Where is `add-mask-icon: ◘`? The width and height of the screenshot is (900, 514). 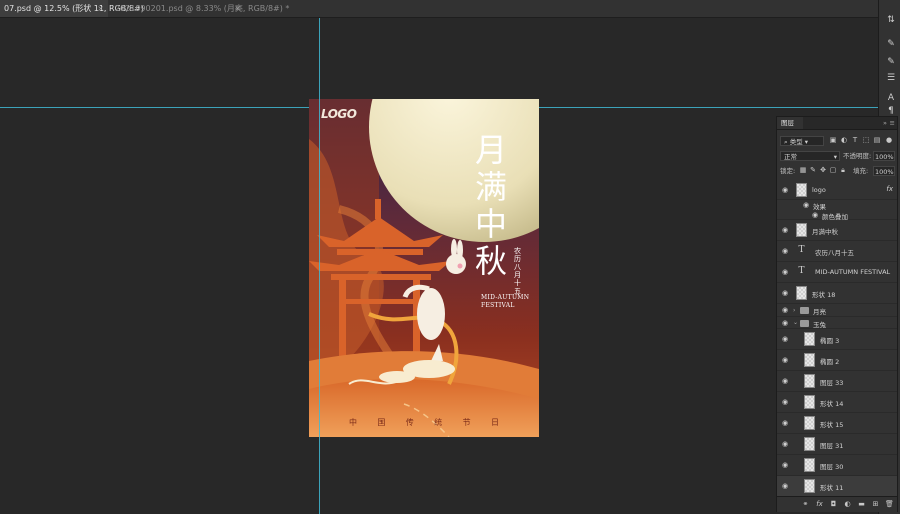 add-mask-icon: ◘ is located at coordinates (833, 504).